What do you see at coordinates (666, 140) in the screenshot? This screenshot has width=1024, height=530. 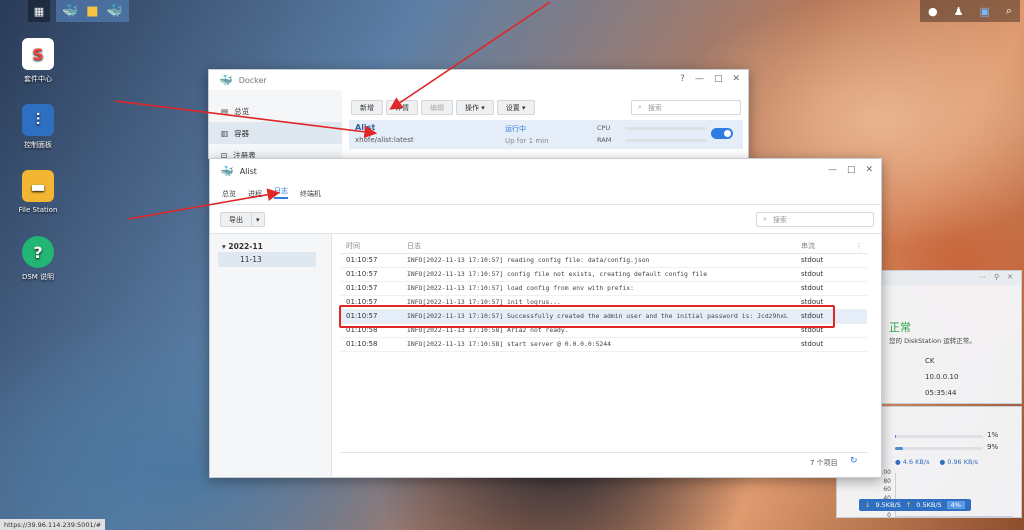 I see `container-ram-bar` at bounding box center [666, 140].